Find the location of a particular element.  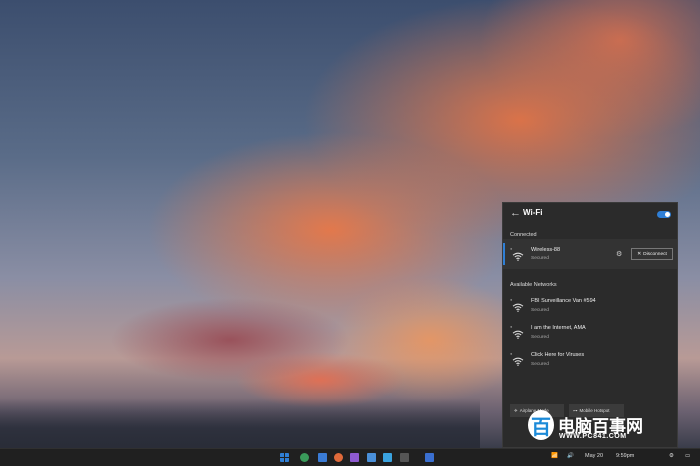

network-name: I am the Internet, AMA is located at coordinates (558, 328).